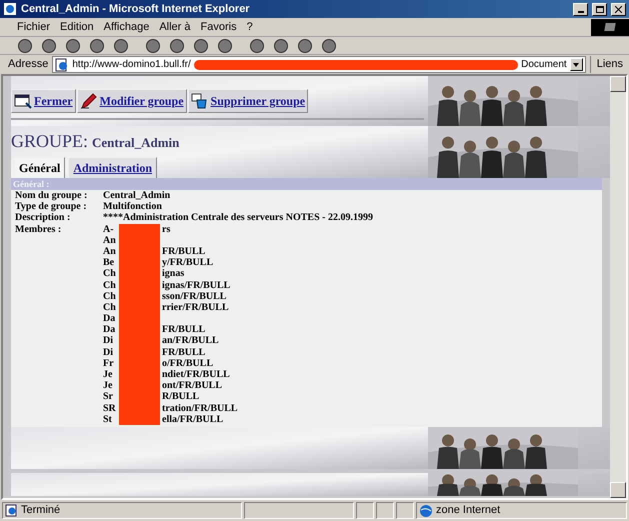 The width and height of the screenshot is (629, 521). I want to click on member-name: rs, so click(166, 229).